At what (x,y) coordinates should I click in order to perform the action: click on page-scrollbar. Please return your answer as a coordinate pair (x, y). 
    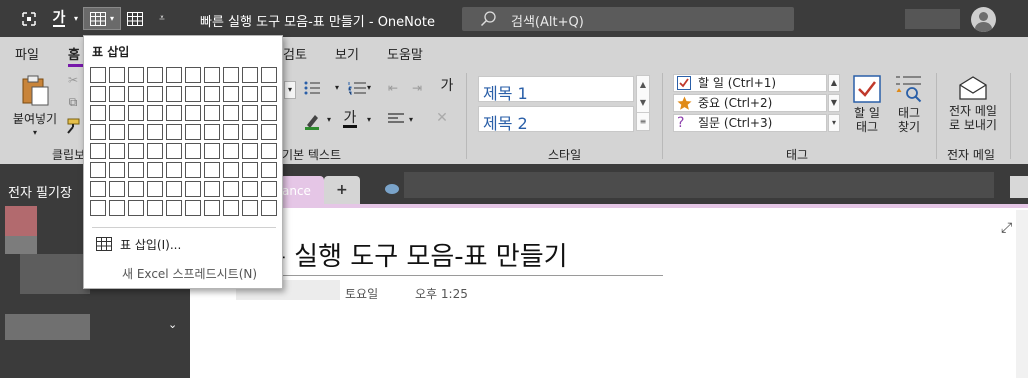
    Looking at the image, I should click on (1022, 294).